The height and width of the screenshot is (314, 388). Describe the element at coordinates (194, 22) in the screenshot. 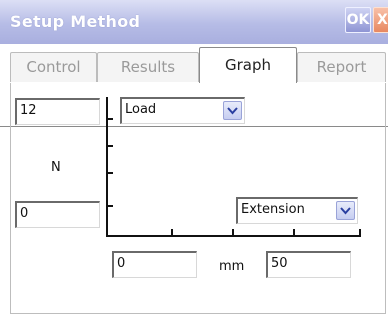

I see `title-bar: Setup Method OK X` at that location.